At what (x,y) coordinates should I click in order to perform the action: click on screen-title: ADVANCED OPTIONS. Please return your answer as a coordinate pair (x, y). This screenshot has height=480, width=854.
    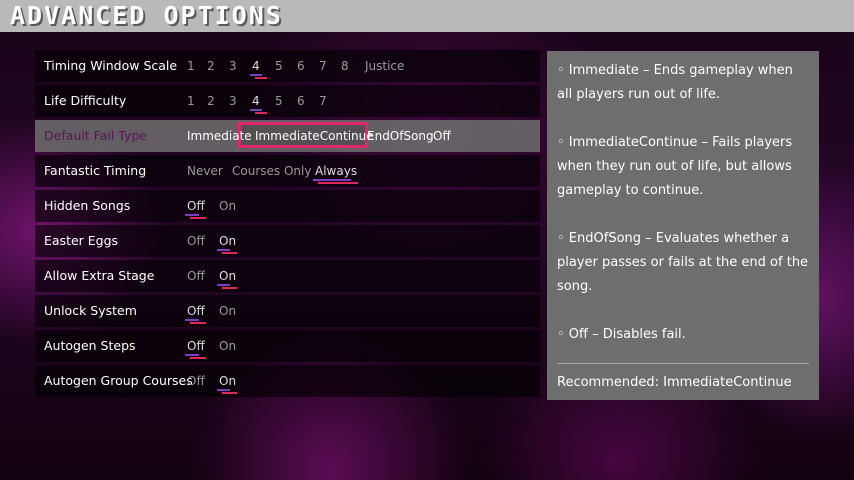
    Looking at the image, I should click on (146, 15).